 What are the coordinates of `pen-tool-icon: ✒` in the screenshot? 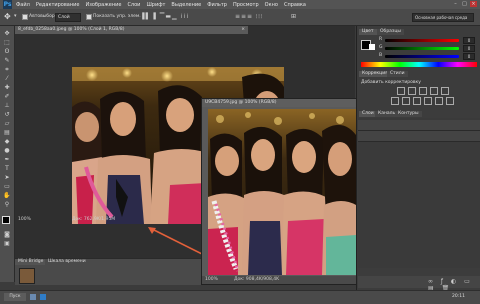 It's located at (7, 159).